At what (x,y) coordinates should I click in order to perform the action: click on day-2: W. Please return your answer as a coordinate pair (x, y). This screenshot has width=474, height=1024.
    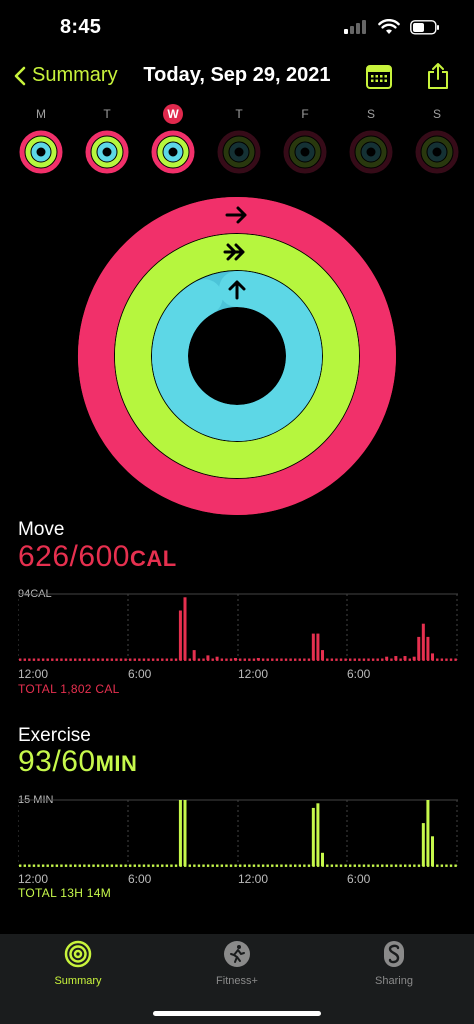
    Looking at the image, I should click on (173, 142).